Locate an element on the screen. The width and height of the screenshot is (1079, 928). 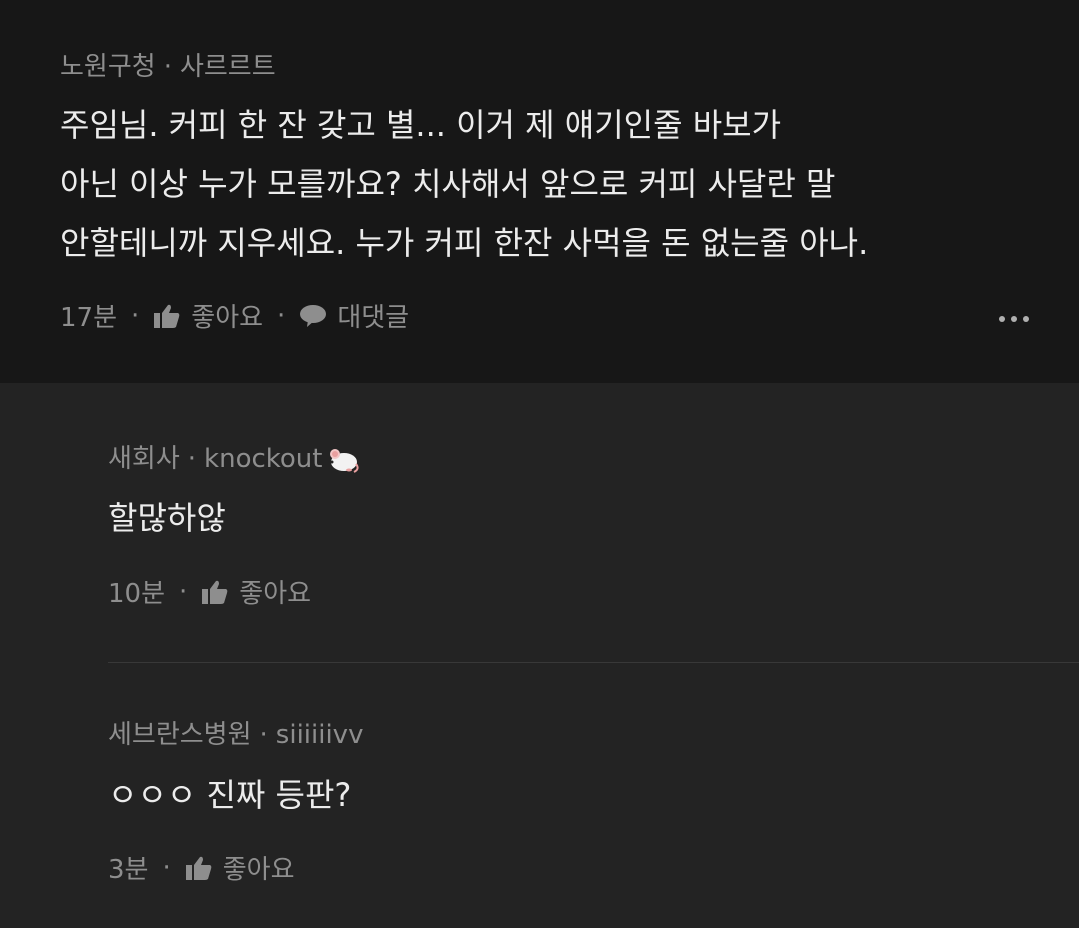
reply-actions: 3분 · 좋아요 is located at coordinates (201, 867).